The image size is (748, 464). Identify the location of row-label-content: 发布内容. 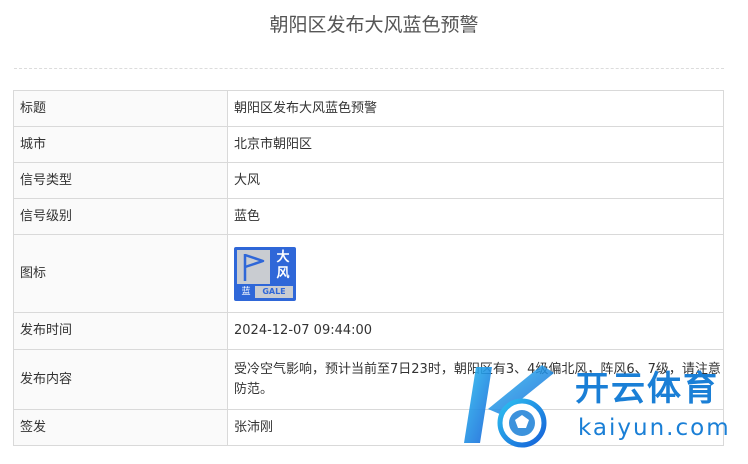
(120, 379).